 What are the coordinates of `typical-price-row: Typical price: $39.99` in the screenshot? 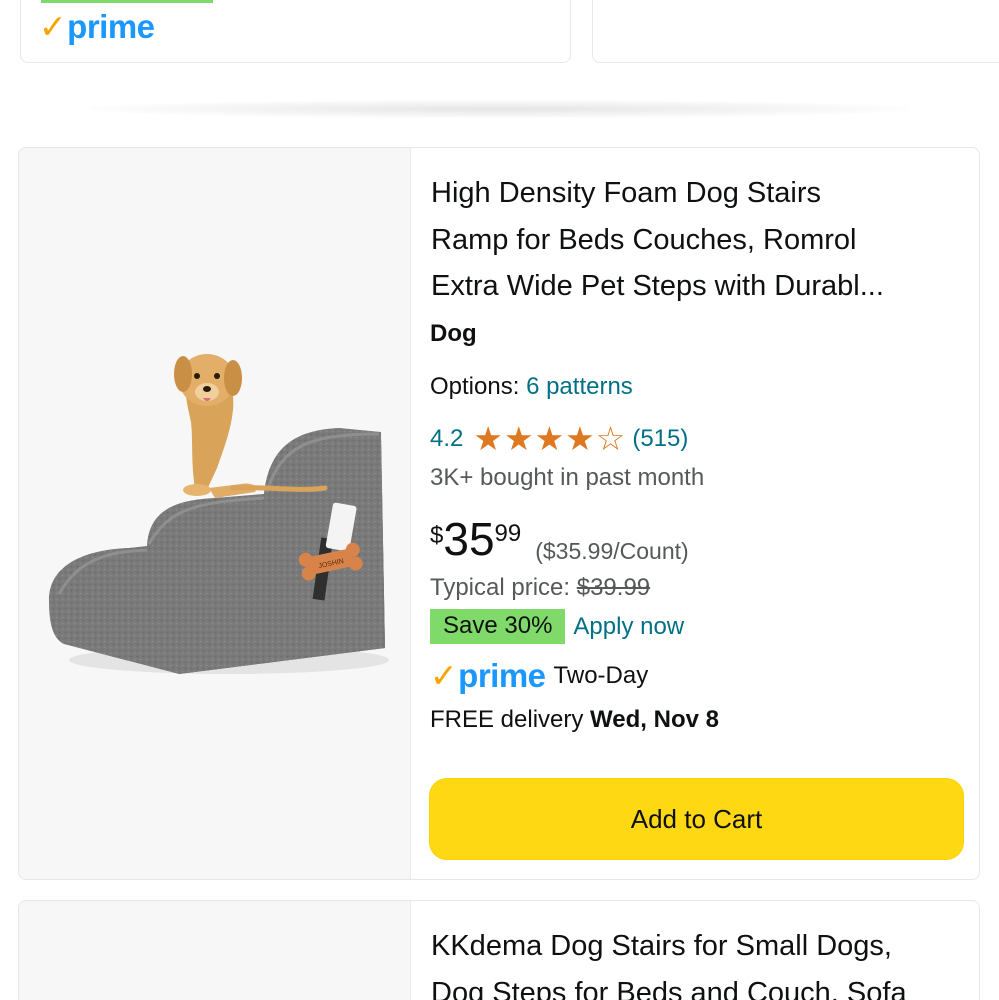 It's located at (540, 588).